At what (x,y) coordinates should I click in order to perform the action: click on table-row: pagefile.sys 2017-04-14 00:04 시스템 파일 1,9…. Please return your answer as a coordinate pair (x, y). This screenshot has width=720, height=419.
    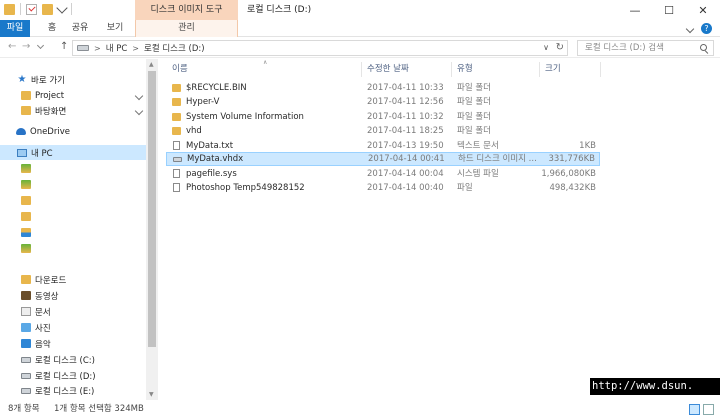
    Looking at the image, I should click on (383, 174).